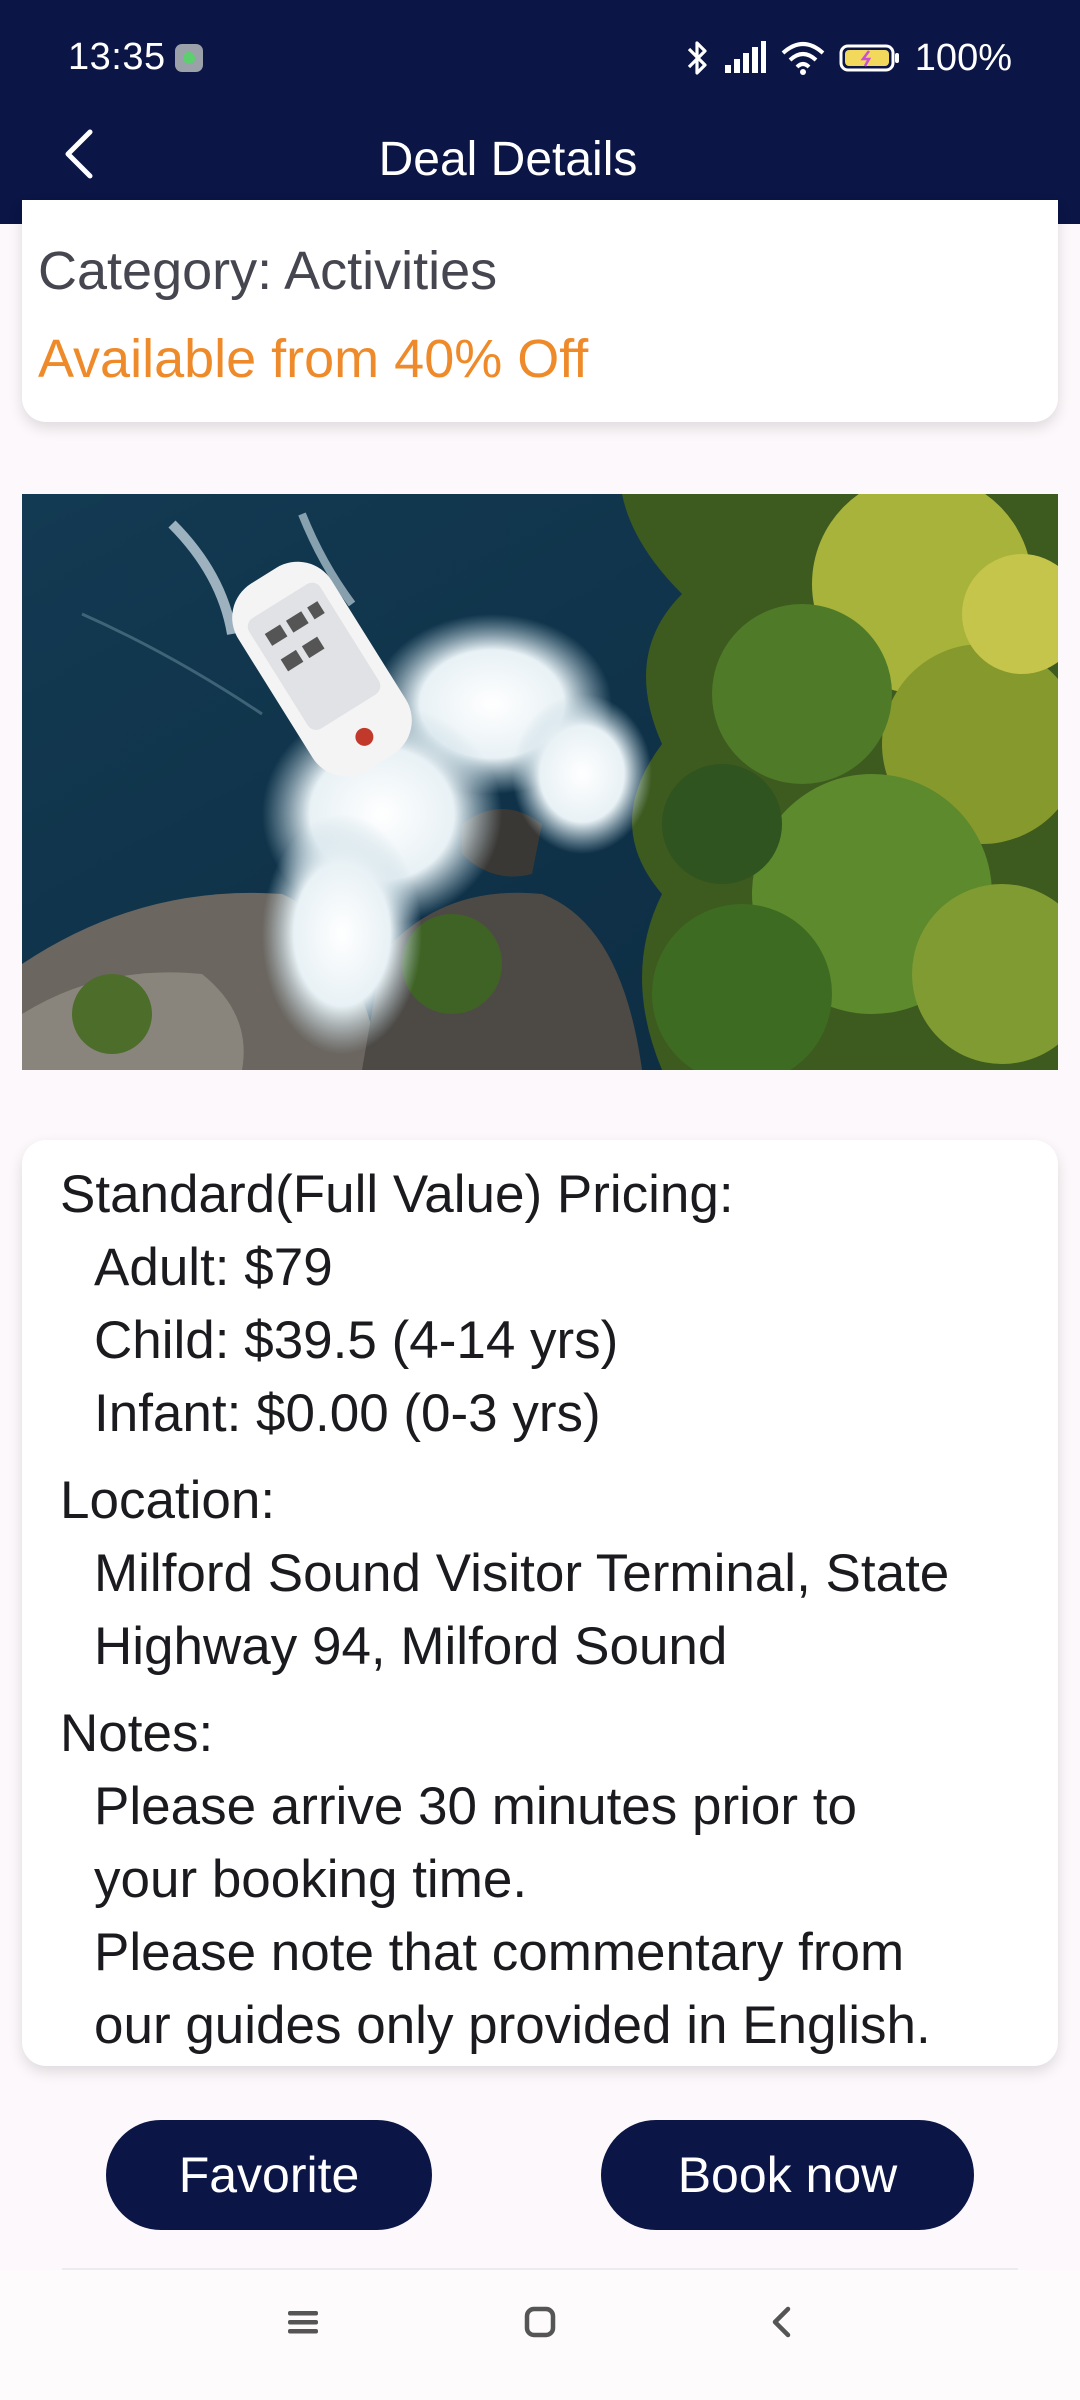 The height and width of the screenshot is (2400, 1080). Describe the element at coordinates (356, 1340) in the screenshot. I see `child-price: Child: $39.5 (4-14 yrs)` at that location.